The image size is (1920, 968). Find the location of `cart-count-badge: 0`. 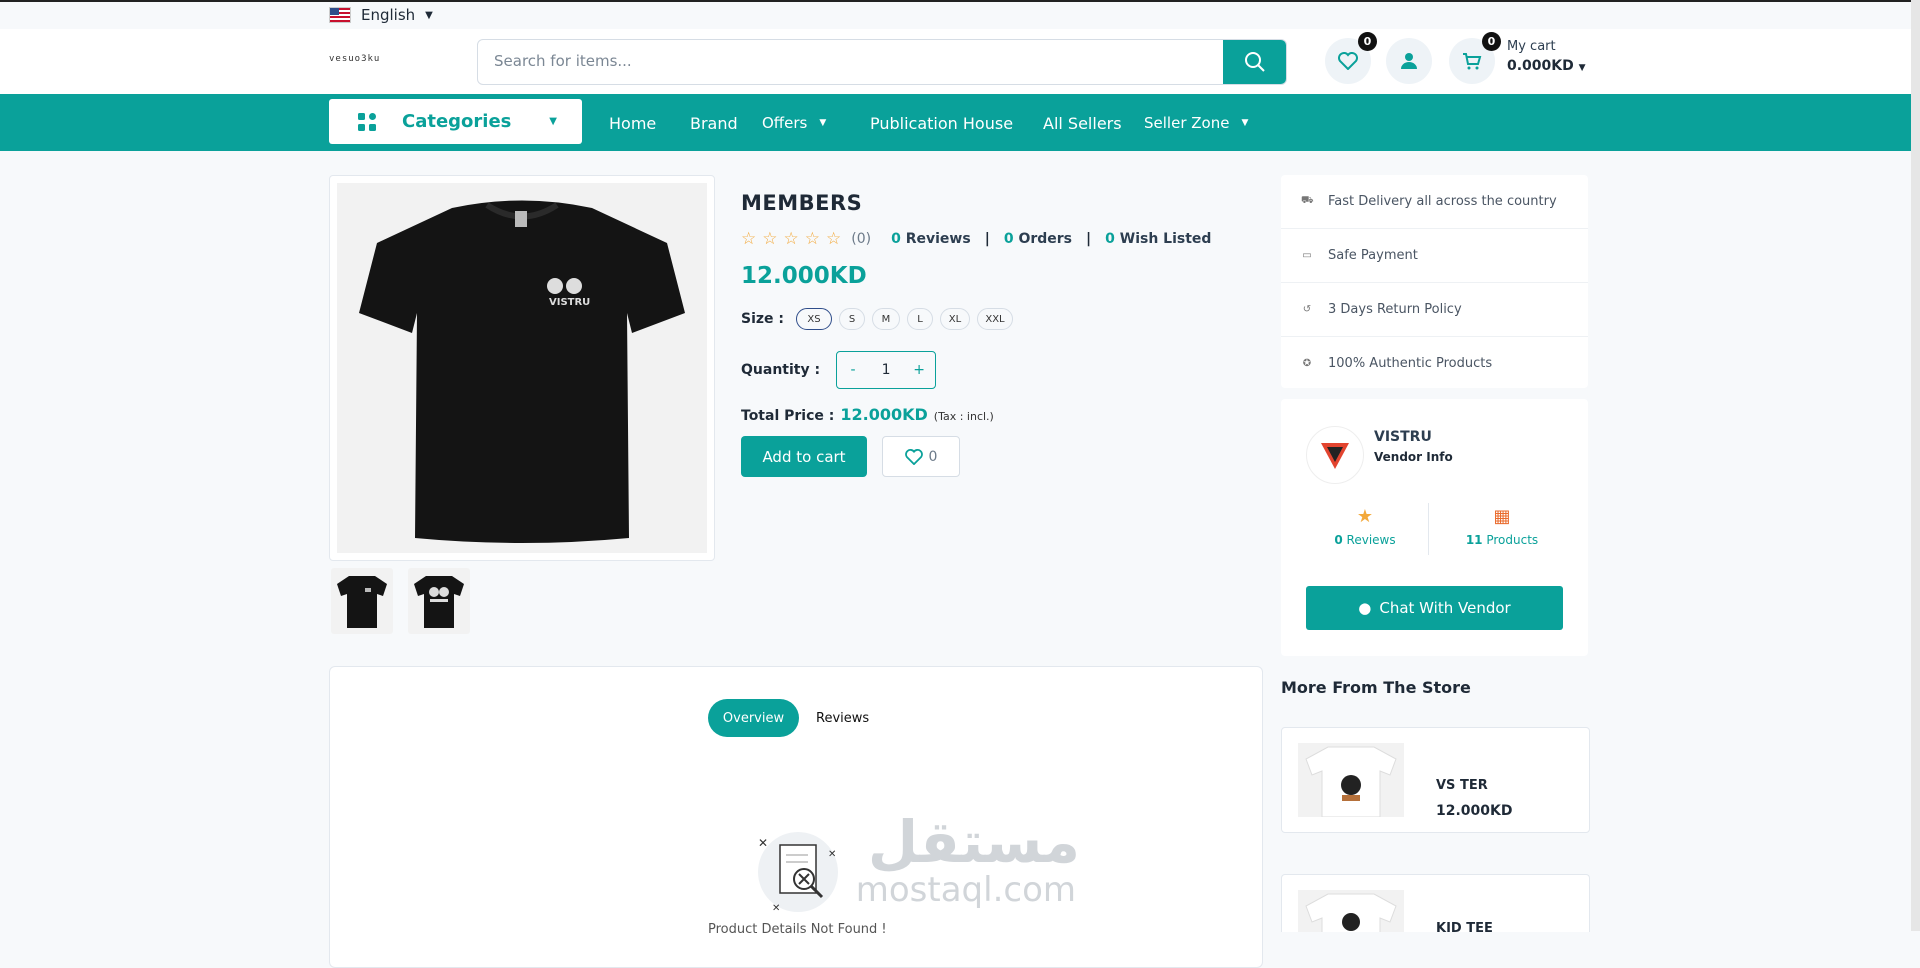

cart-count-badge: 0 is located at coordinates (1491, 41).